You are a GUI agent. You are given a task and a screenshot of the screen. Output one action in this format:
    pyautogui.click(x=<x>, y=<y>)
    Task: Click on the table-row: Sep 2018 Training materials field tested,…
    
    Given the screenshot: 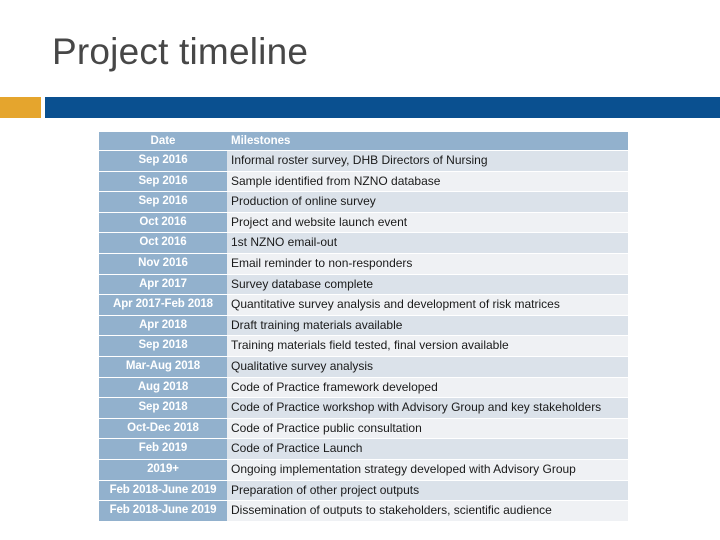 What is the action you would take?
    pyautogui.click(x=363, y=346)
    